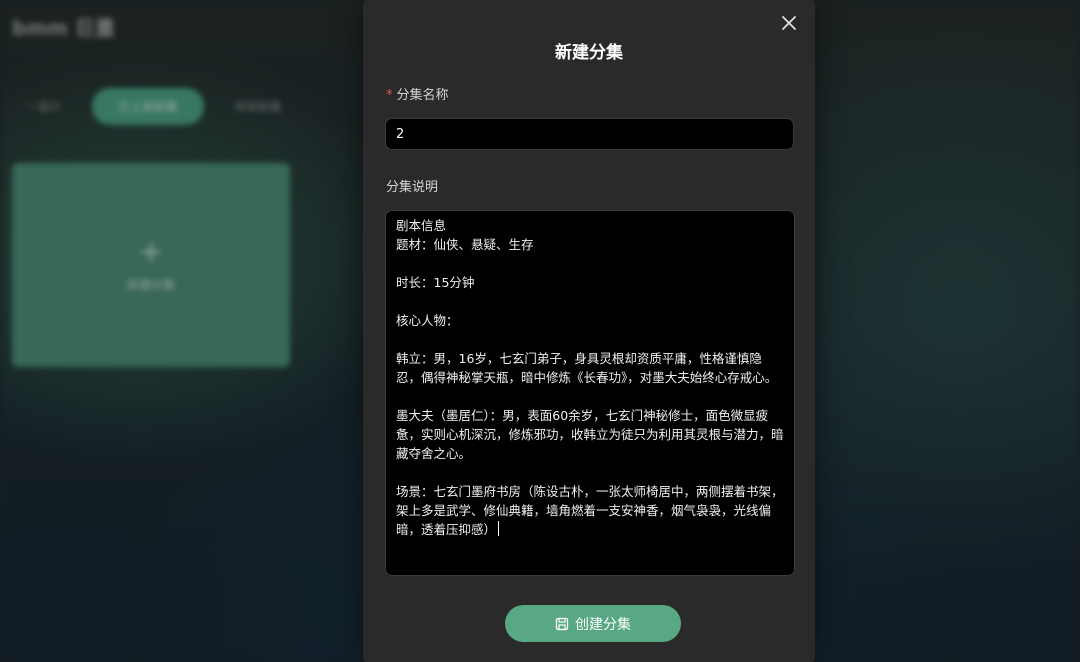  Describe the element at coordinates (412, 187) in the screenshot. I see `episode-desc-label: 分集说明` at that location.